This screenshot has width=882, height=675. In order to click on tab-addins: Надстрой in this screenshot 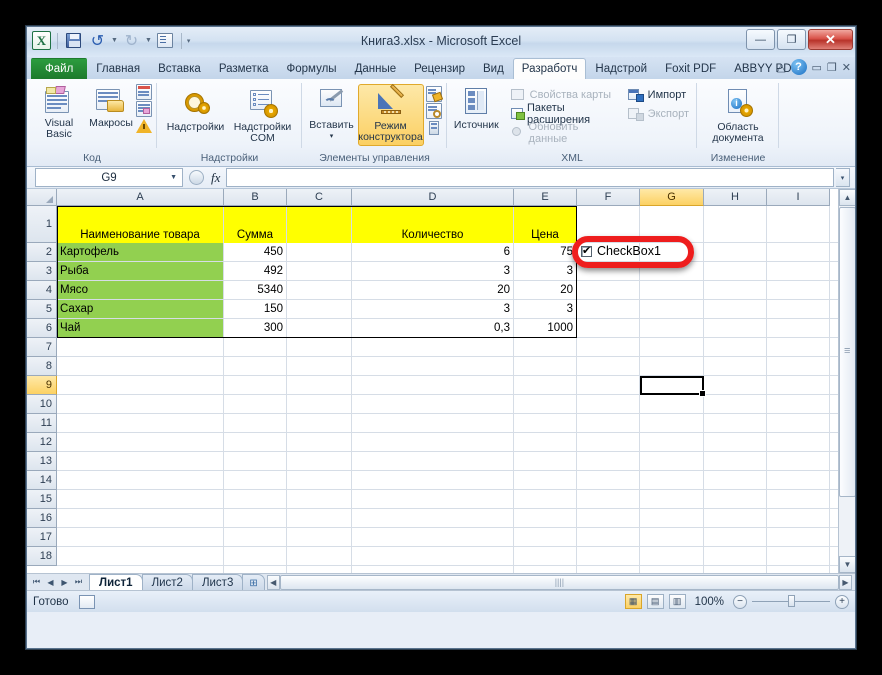, I will do `click(621, 68)`.